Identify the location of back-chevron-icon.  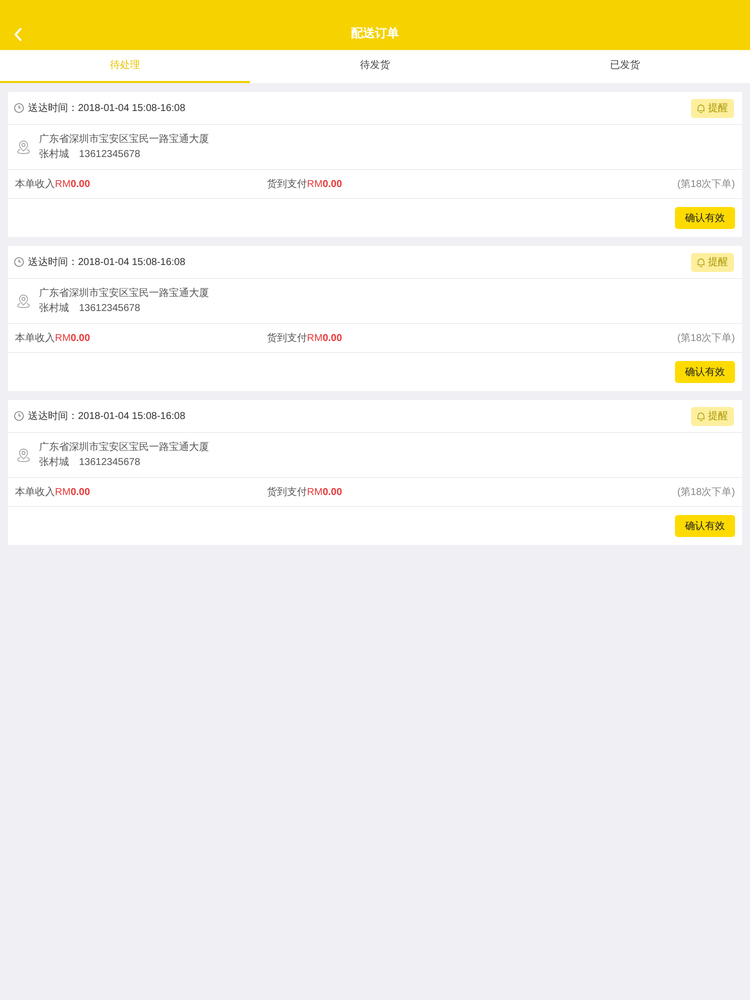
(18, 34).